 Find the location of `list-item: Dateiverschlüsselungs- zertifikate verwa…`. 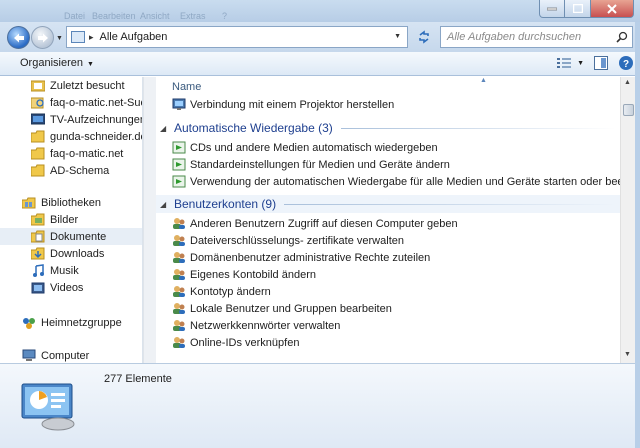

list-item: Dateiverschlüsselungs- zertifikate verwa… is located at coordinates (288, 240).